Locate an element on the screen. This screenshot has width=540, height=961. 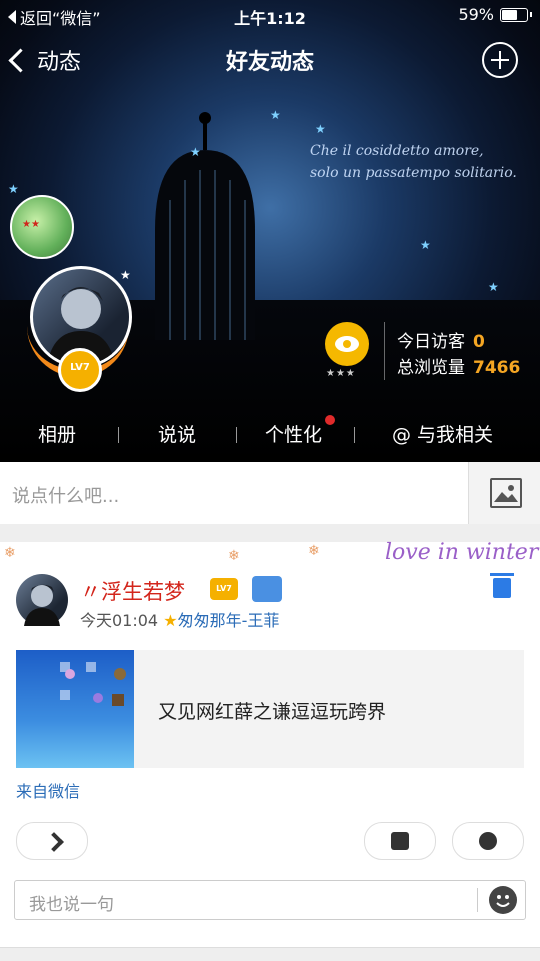
thumbs-up-icon is located at coordinates (400, 841).